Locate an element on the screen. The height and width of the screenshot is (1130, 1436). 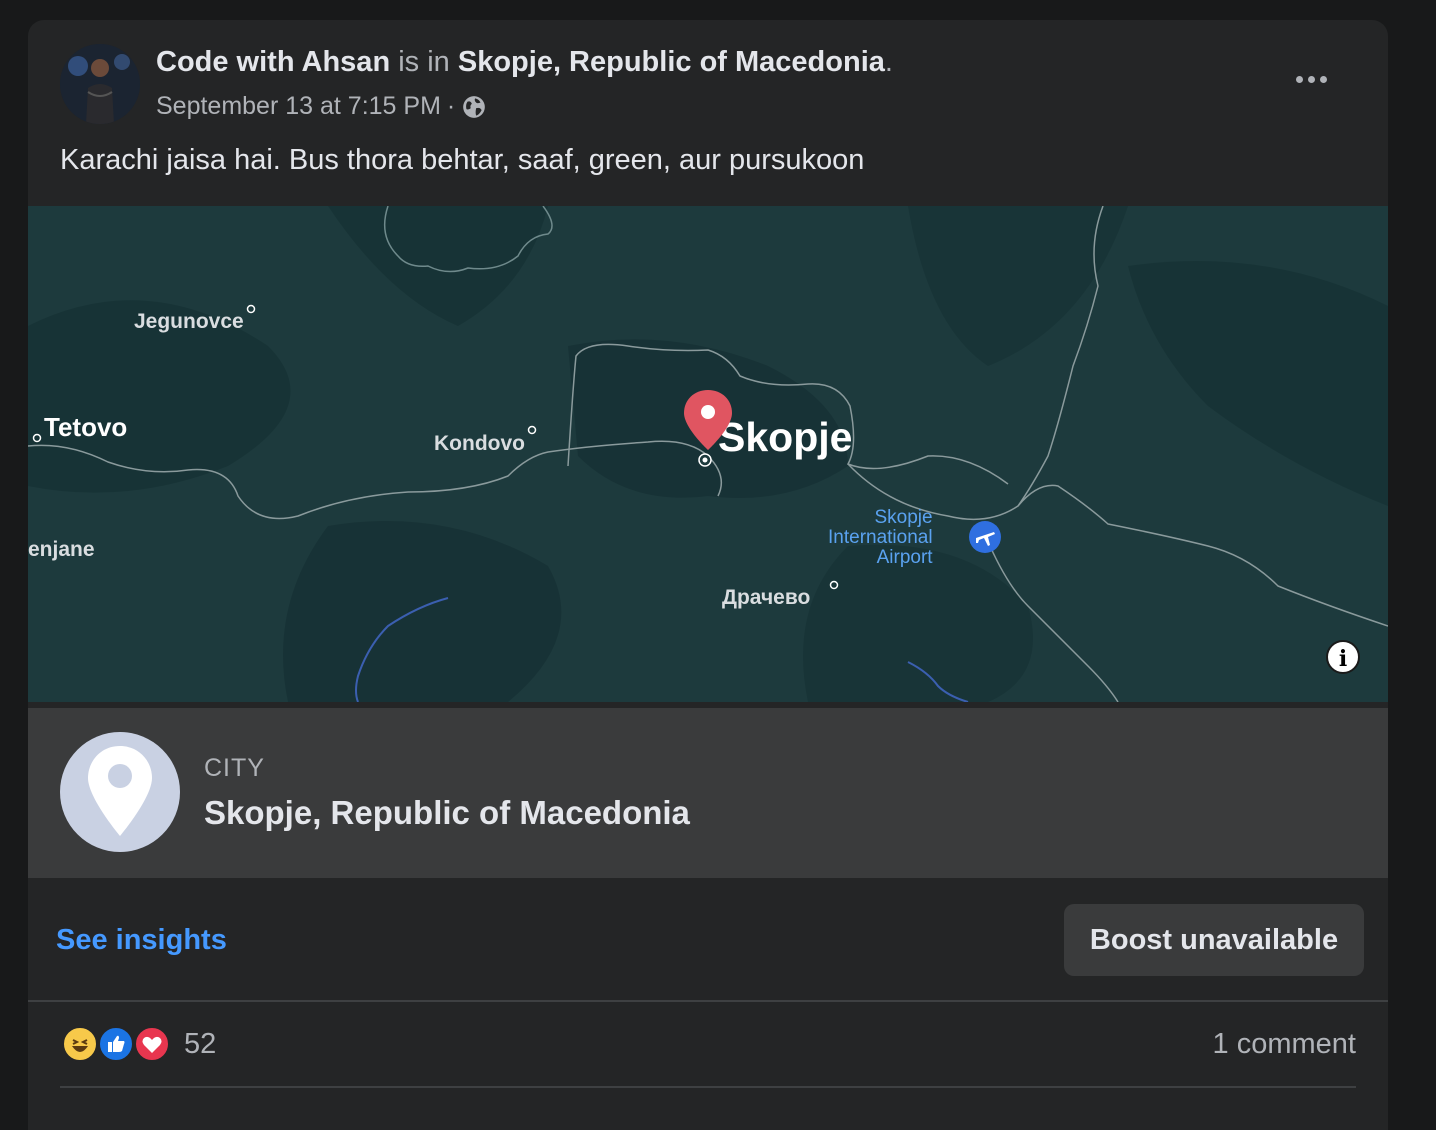
map-label-airport: Skopje International Airport is located at coordinates (880, 537).